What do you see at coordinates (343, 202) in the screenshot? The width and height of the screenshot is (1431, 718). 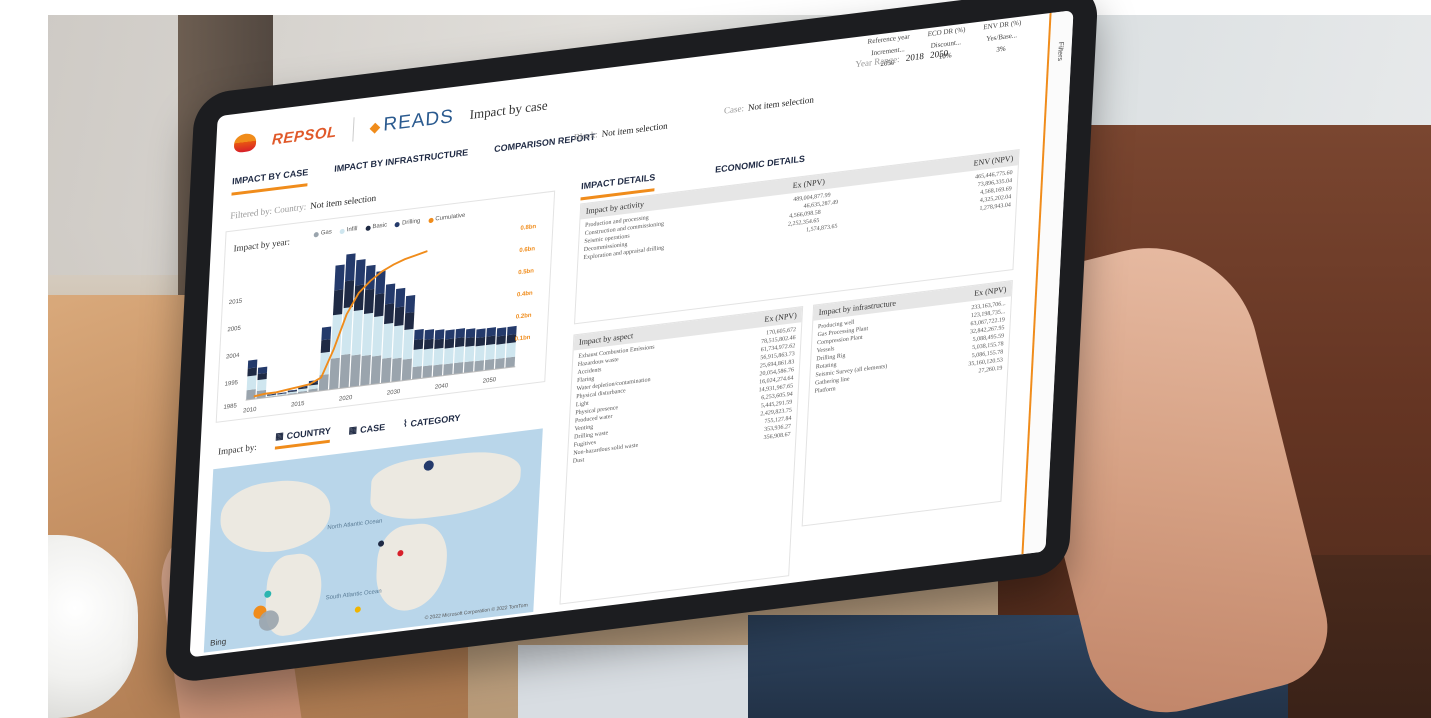 I see `country-filter-value: Not item selection` at bounding box center [343, 202].